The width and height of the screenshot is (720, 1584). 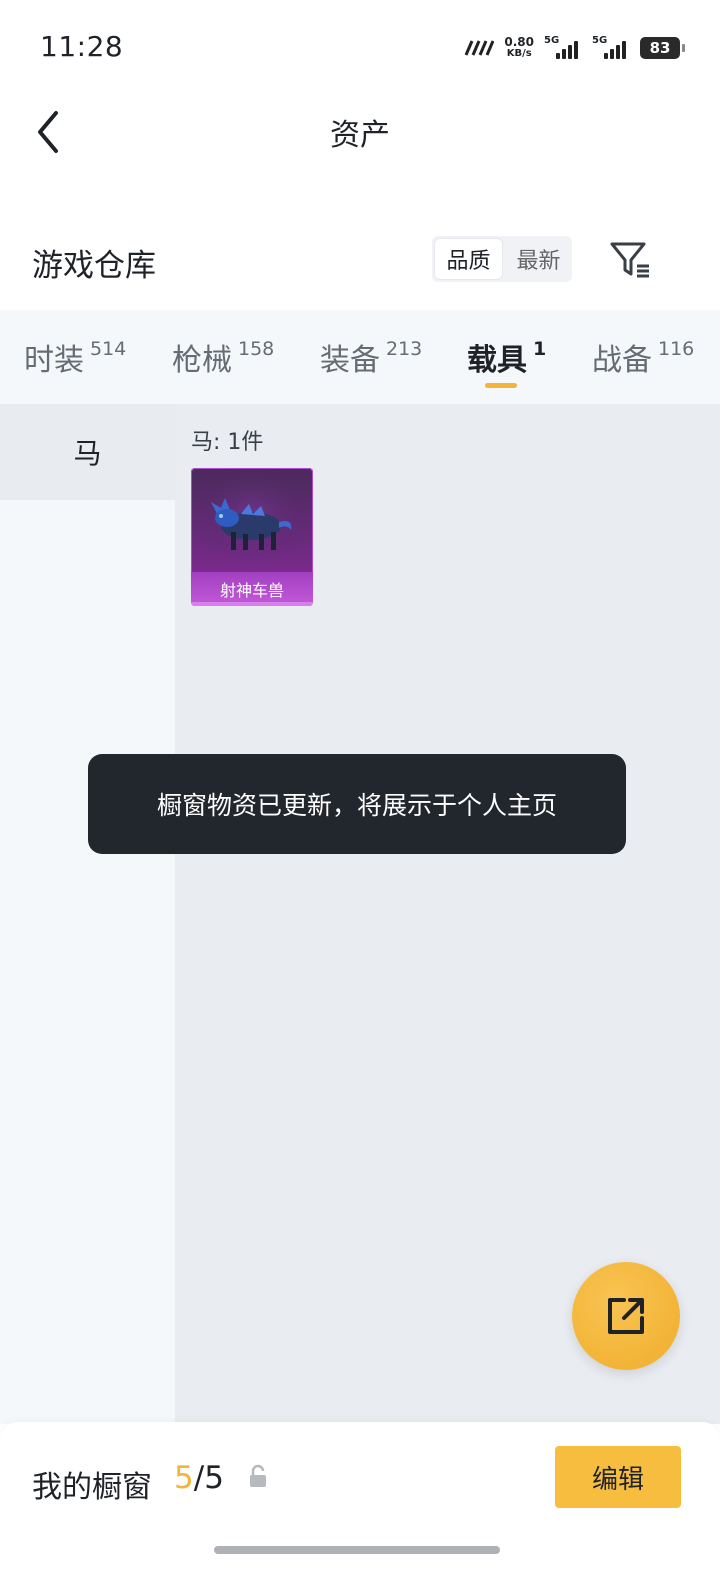 I want to click on tab-fashion: 时装 514, so click(x=75, y=357).